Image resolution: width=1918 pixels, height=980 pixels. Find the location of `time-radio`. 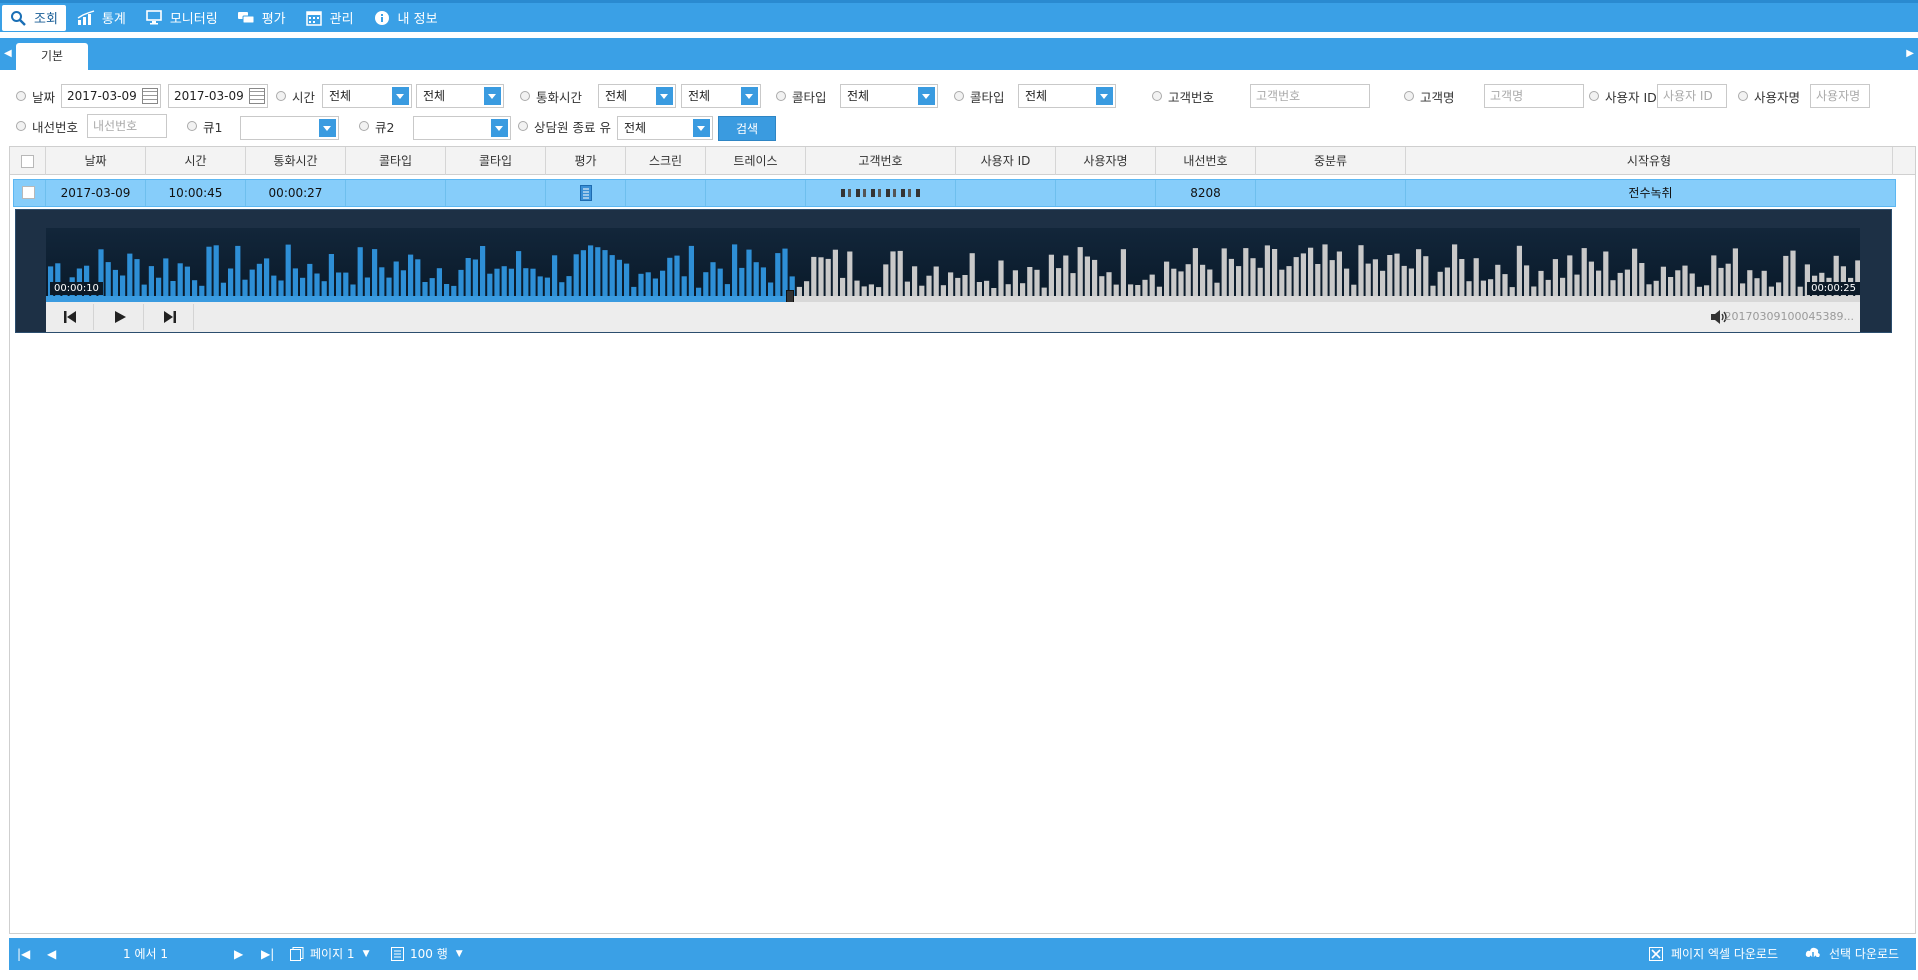

time-radio is located at coordinates (281, 96).